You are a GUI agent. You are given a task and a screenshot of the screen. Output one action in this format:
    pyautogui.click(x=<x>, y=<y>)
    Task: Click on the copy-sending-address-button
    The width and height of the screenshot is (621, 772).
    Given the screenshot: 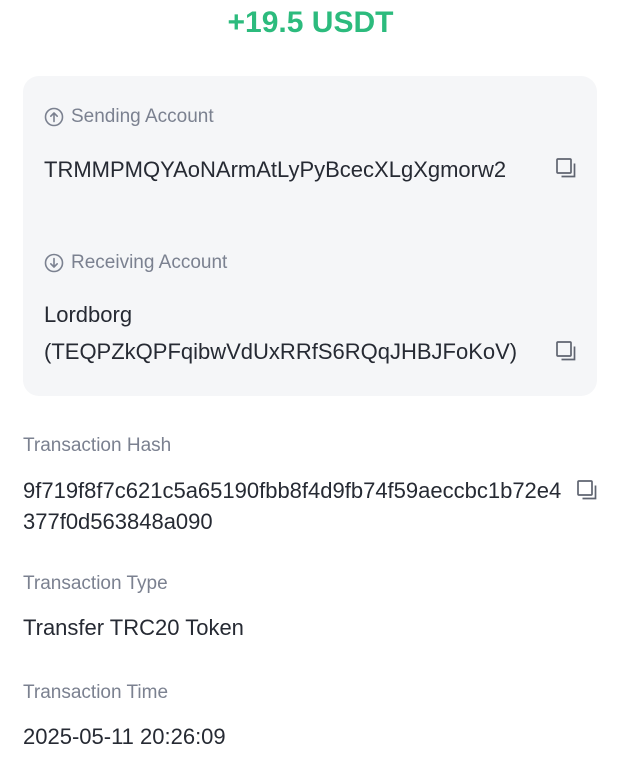 What is the action you would take?
    pyautogui.click(x=566, y=168)
    